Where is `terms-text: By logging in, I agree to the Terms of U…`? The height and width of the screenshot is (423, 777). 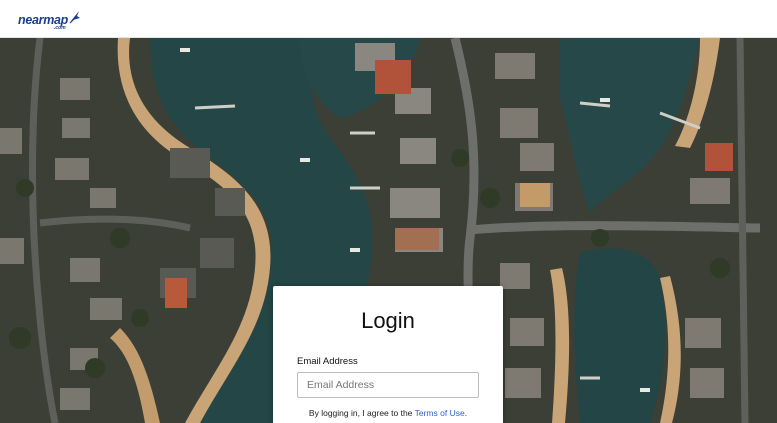 terms-text: By logging in, I agree to the Terms of U… is located at coordinates (388, 413).